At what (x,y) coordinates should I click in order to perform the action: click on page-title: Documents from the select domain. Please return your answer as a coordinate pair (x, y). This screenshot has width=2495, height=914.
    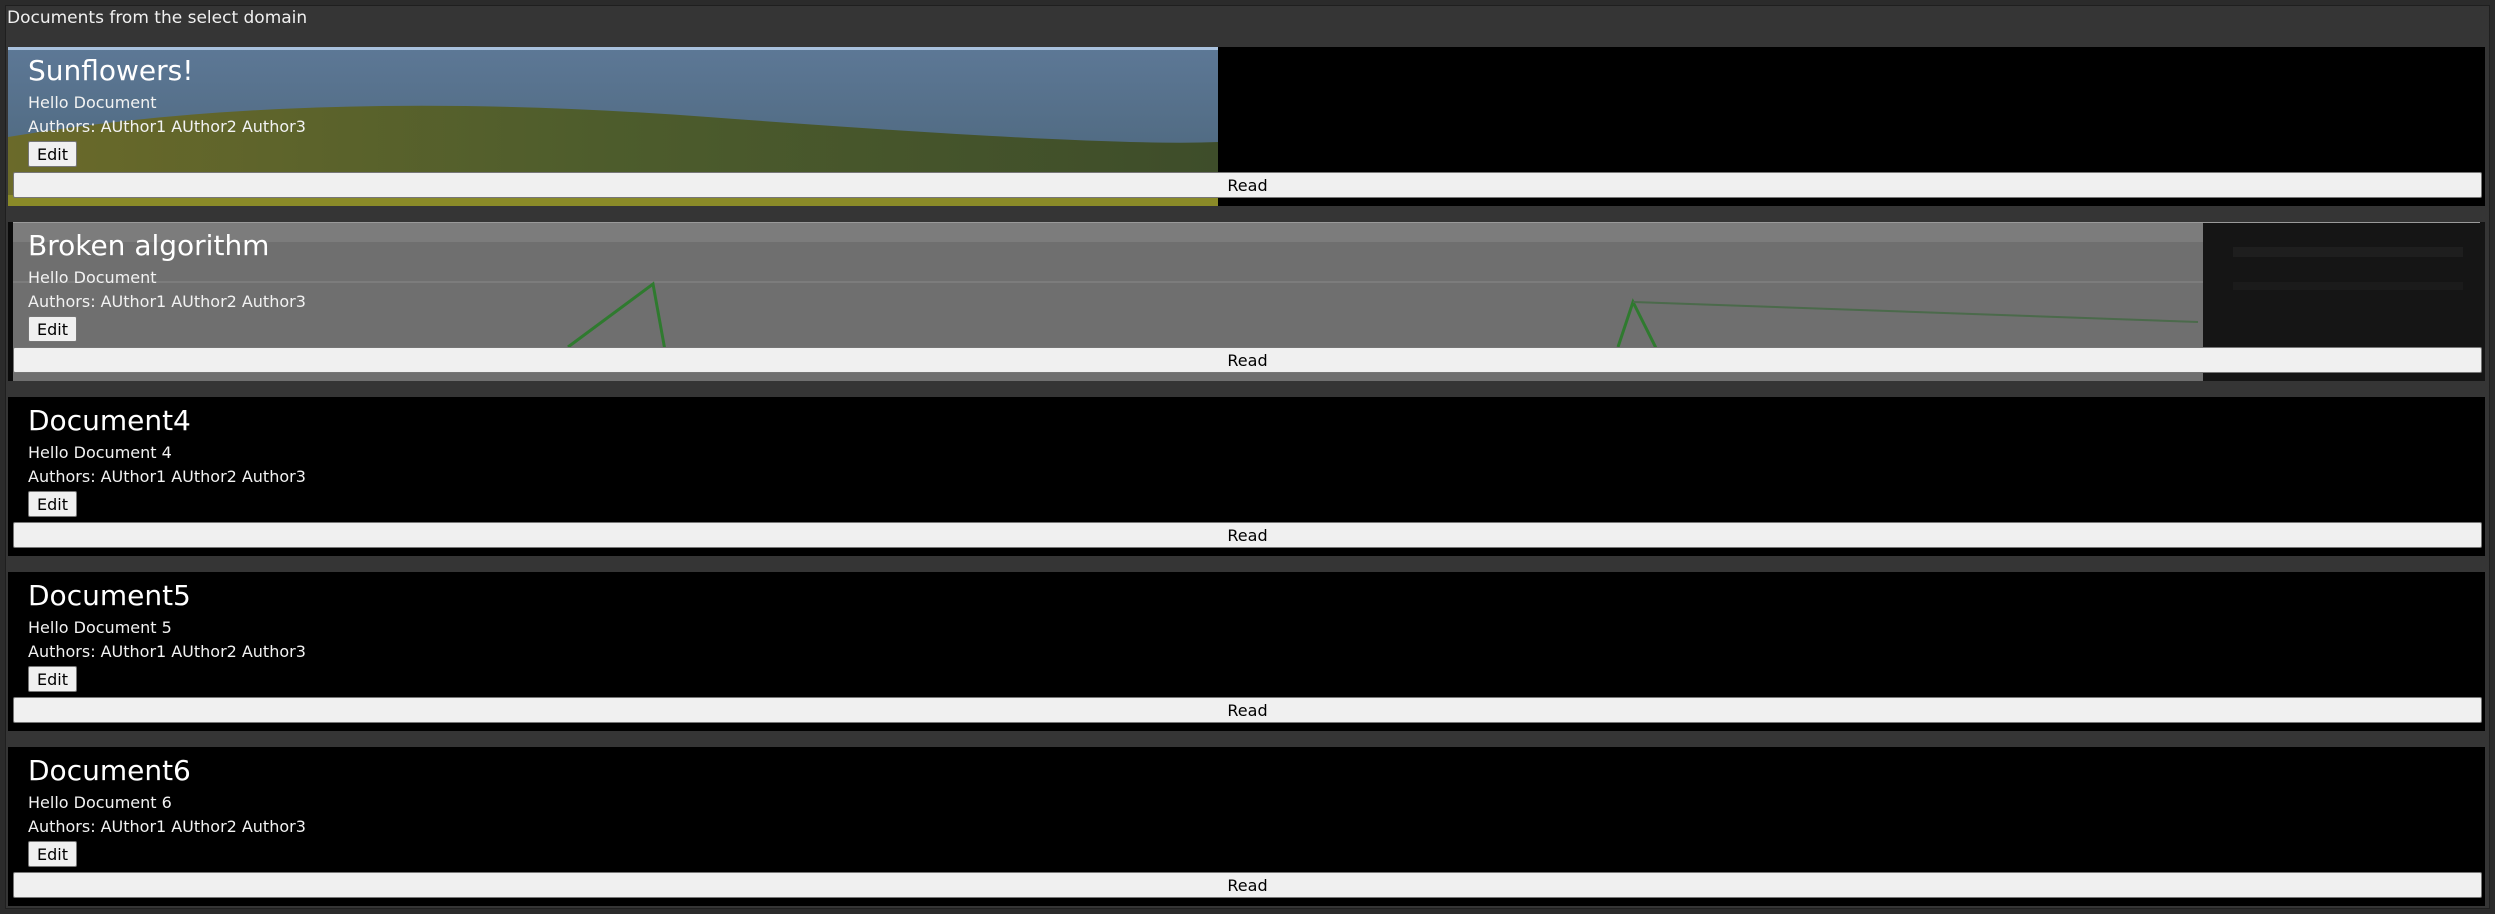
    Looking at the image, I should click on (157, 18).